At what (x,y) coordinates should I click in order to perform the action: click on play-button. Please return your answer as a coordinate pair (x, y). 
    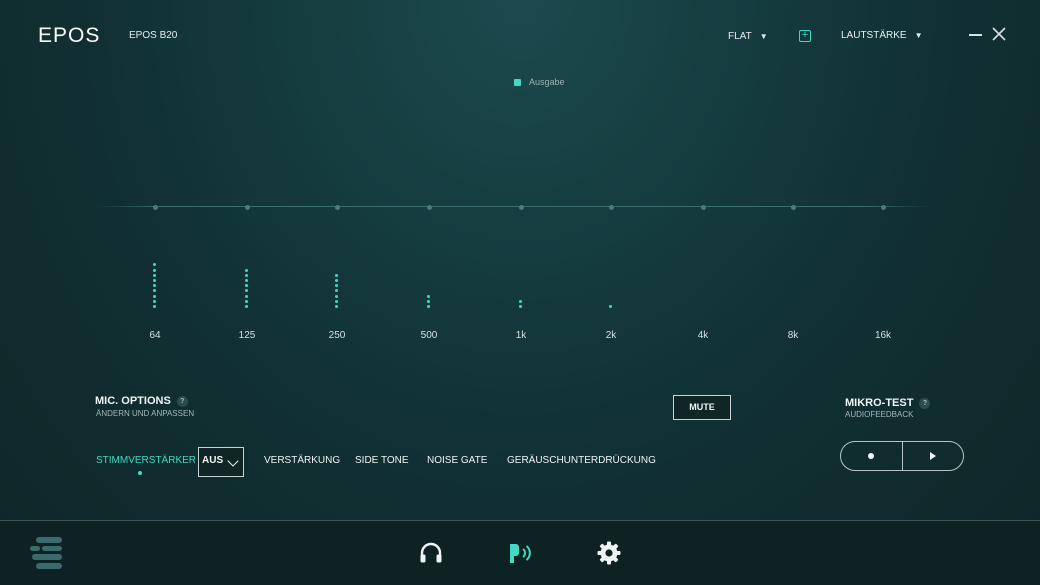
    Looking at the image, I should click on (932, 456).